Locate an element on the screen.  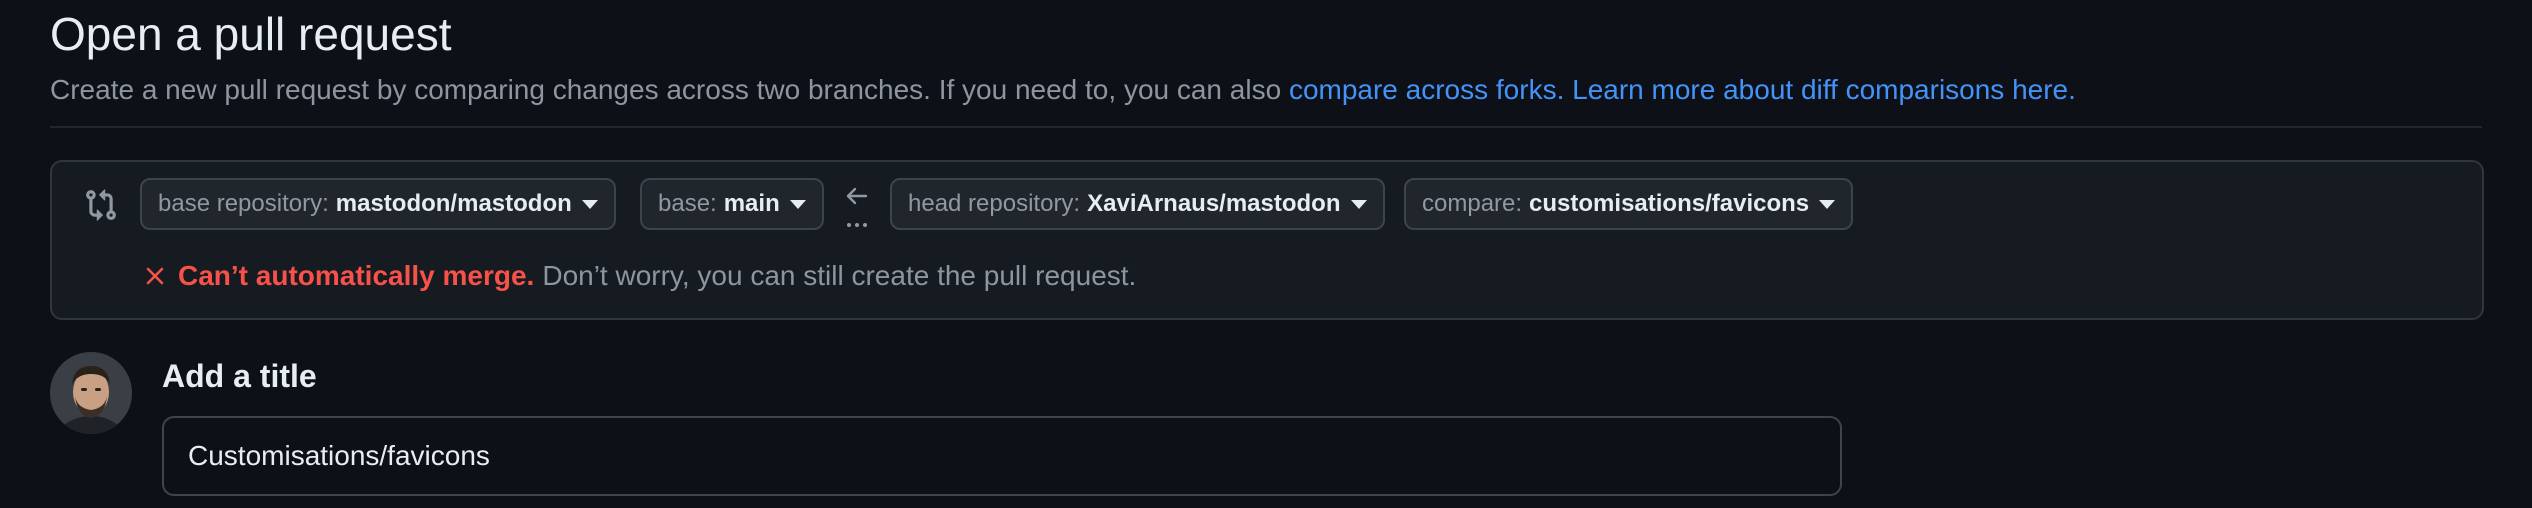
compare-across-forks-link: compare across forks. is located at coordinates (1426, 89).